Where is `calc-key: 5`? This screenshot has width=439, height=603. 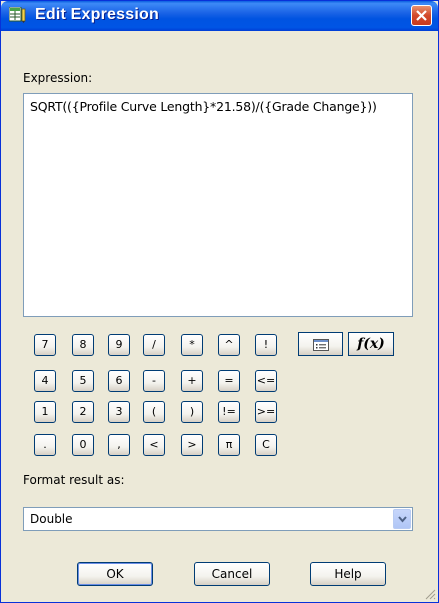
calc-key: 5 is located at coordinates (83, 381).